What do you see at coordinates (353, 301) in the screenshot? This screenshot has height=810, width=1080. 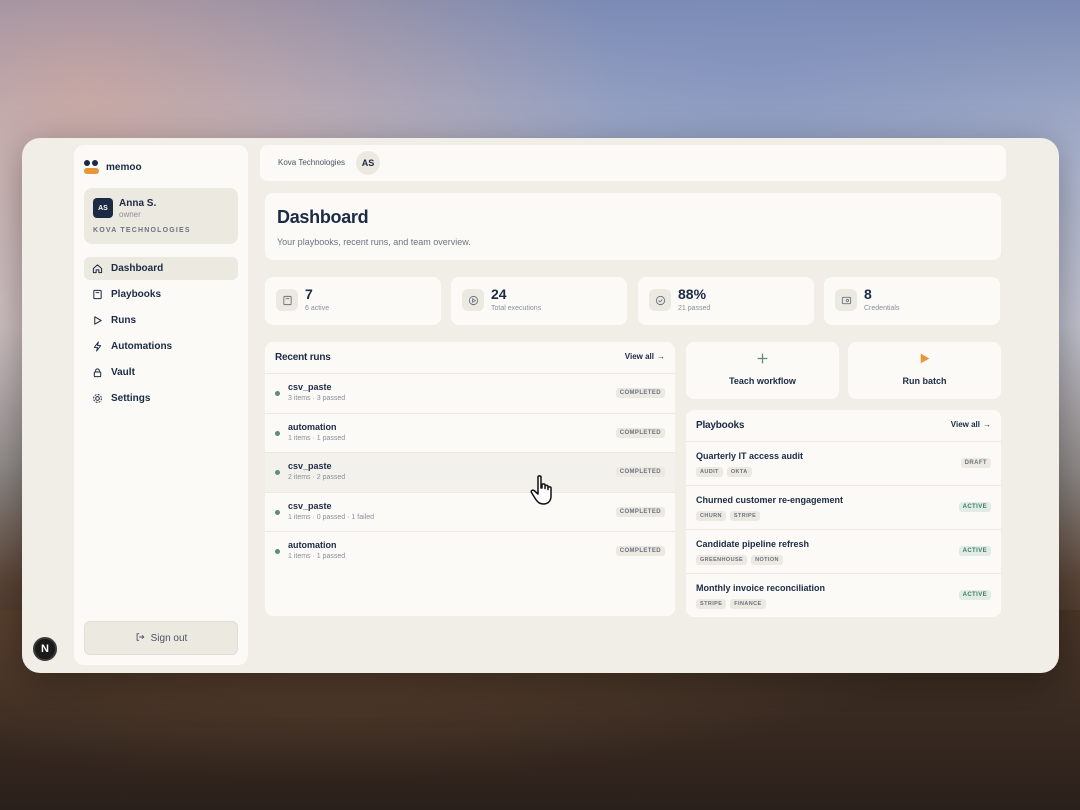 I see `stat-card-playbooks: 7 6 active` at bounding box center [353, 301].